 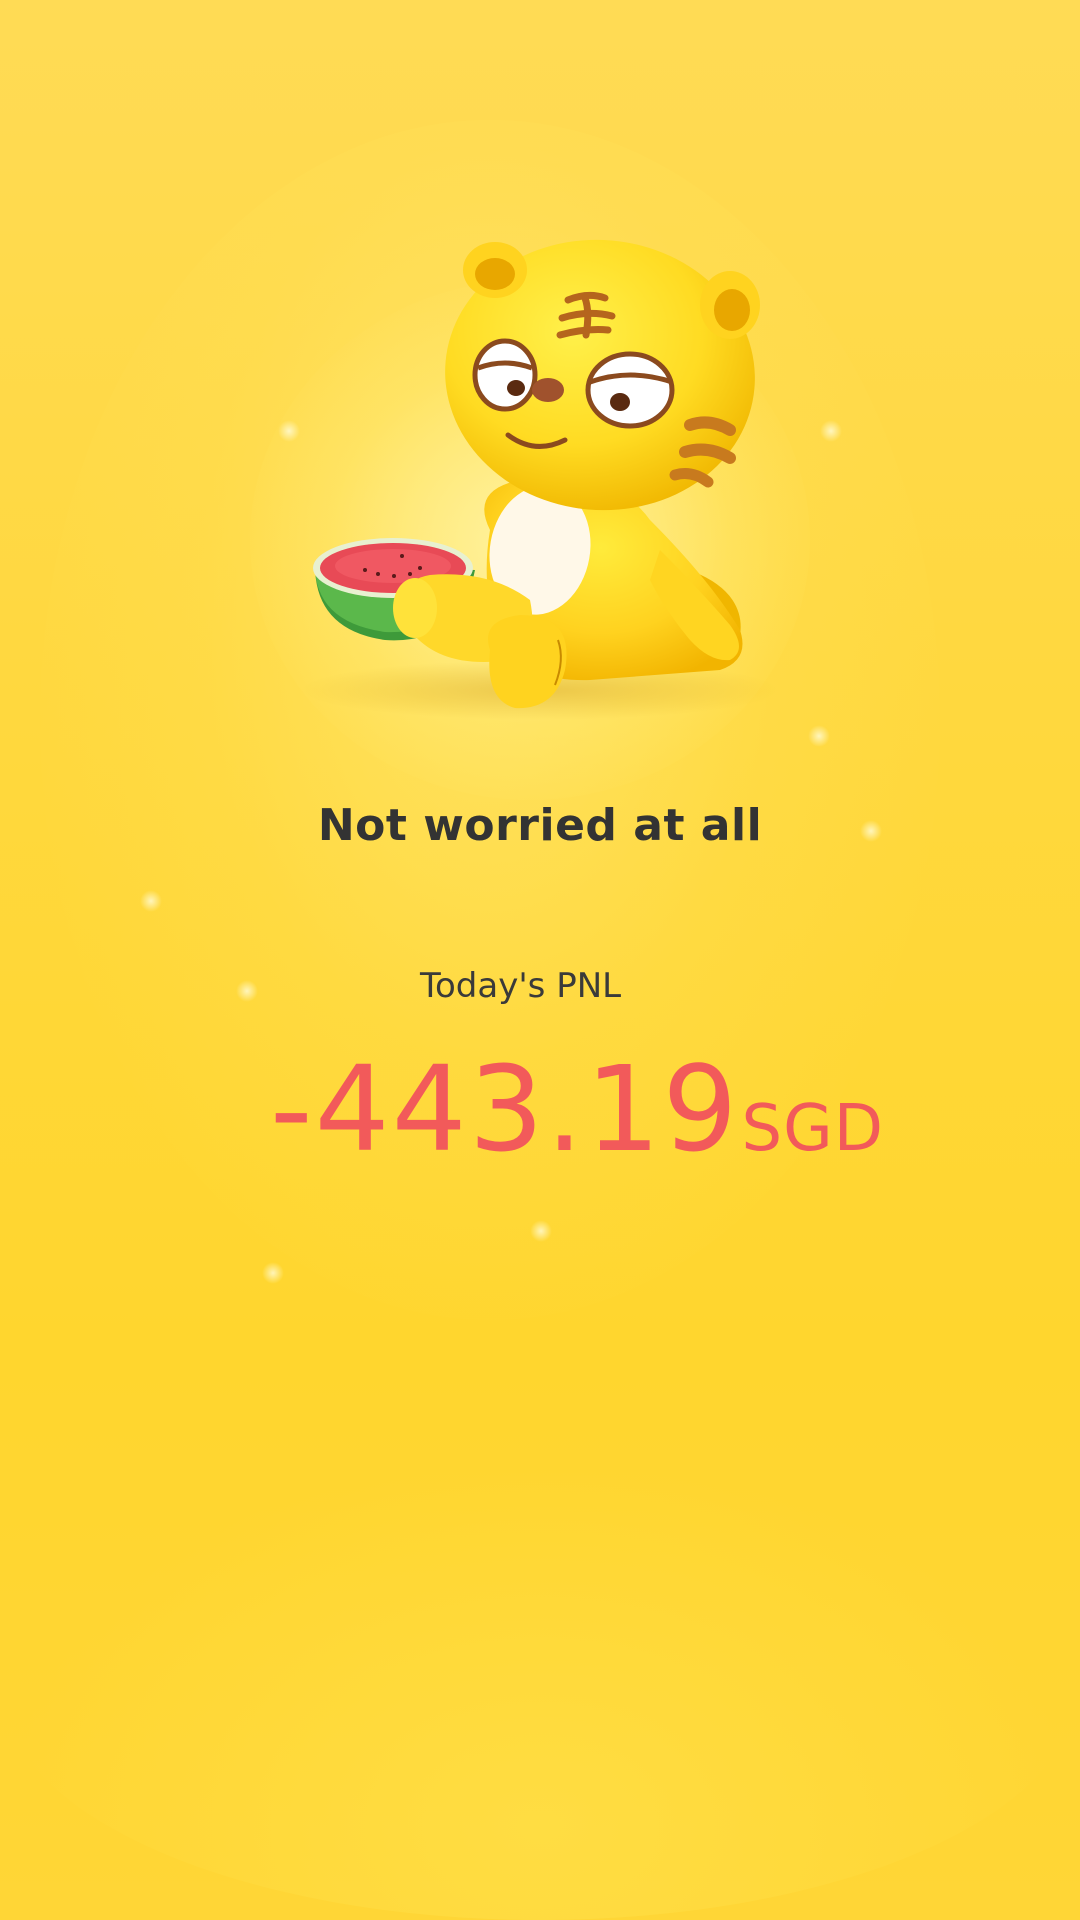 What do you see at coordinates (602, 375) in the screenshot?
I see `tiger-head-icon` at bounding box center [602, 375].